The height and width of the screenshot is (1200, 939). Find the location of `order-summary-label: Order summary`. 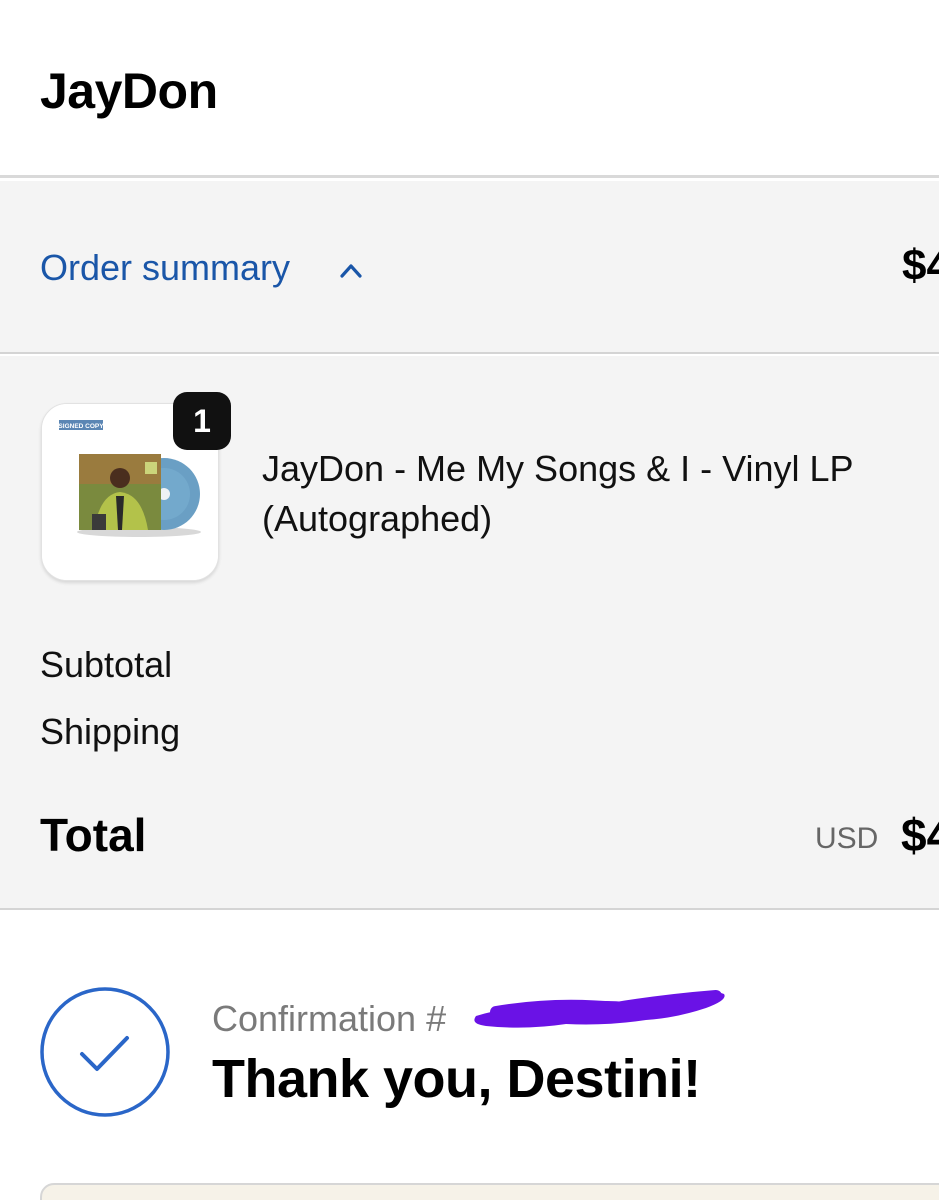

order-summary-label: Order summary is located at coordinates (165, 268).